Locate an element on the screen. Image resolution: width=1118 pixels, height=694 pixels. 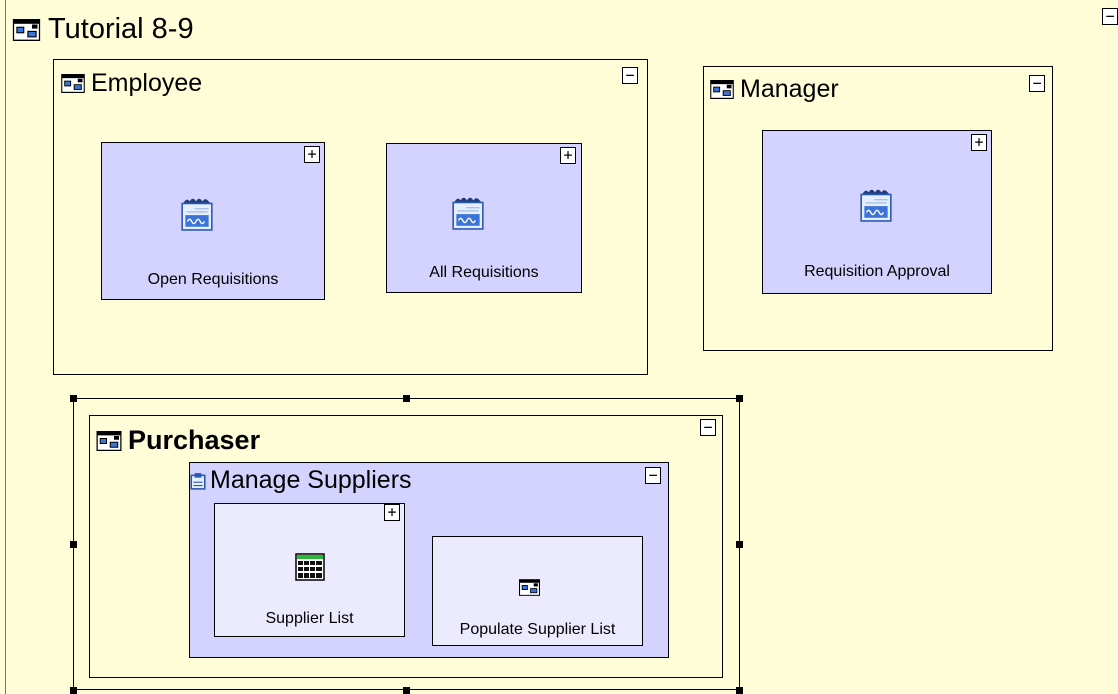
subframe-icon is located at coordinates (198, 481).